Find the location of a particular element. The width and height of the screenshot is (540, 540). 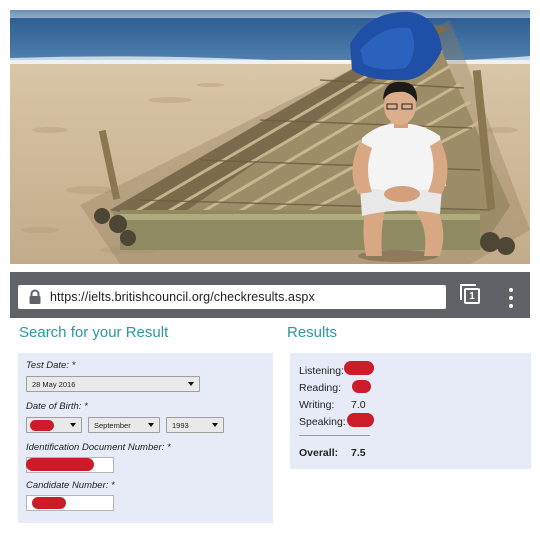

overall-score: 7.5 is located at coordinates (358, 453).